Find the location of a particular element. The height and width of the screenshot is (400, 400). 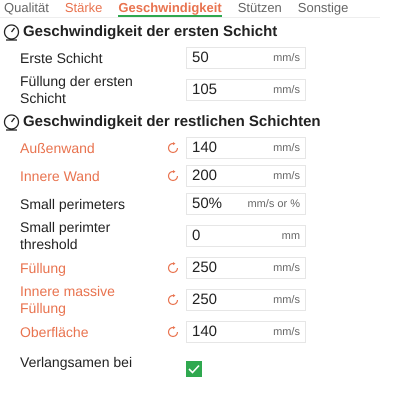

section-title: Geschwindigkeit der ersten Schicht is located at coordinates (150, 32).